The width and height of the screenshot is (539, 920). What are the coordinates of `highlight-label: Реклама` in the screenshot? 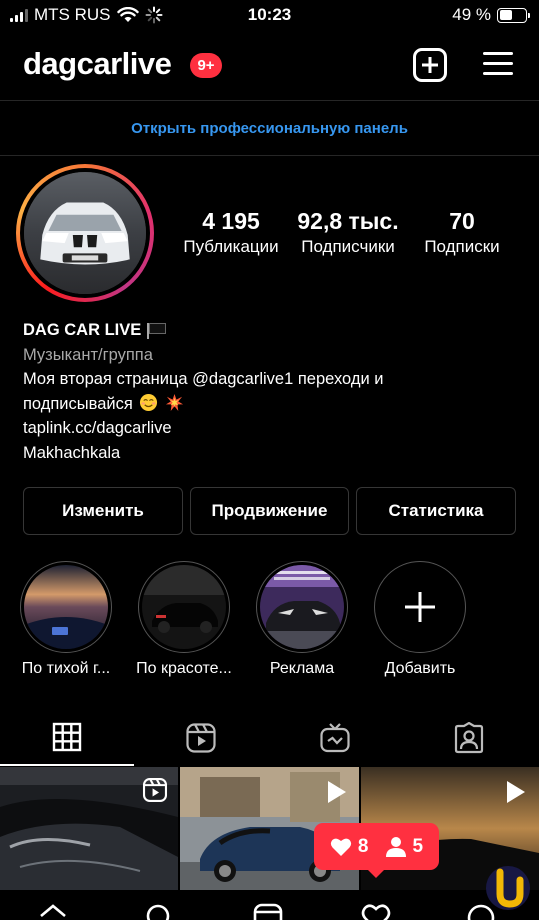 It's located at (302, 668).